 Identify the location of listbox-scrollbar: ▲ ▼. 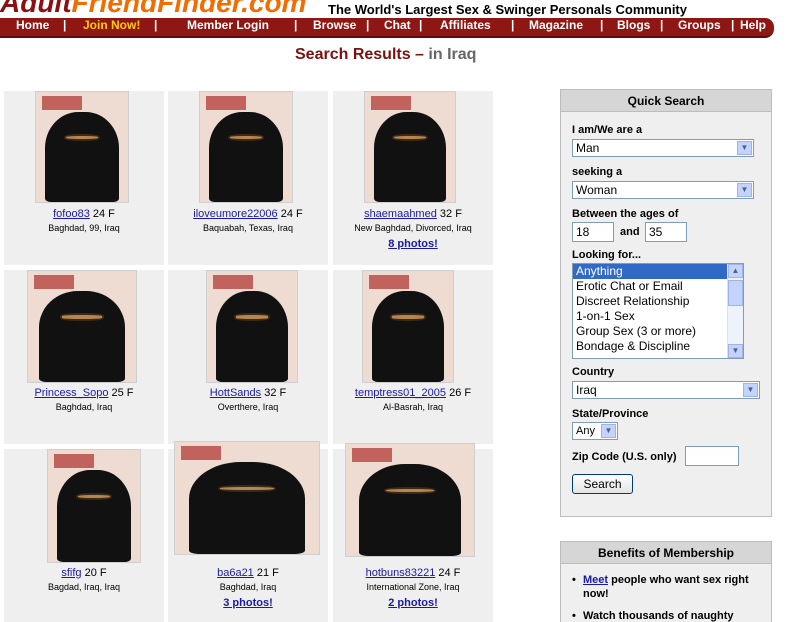
(735, 311).